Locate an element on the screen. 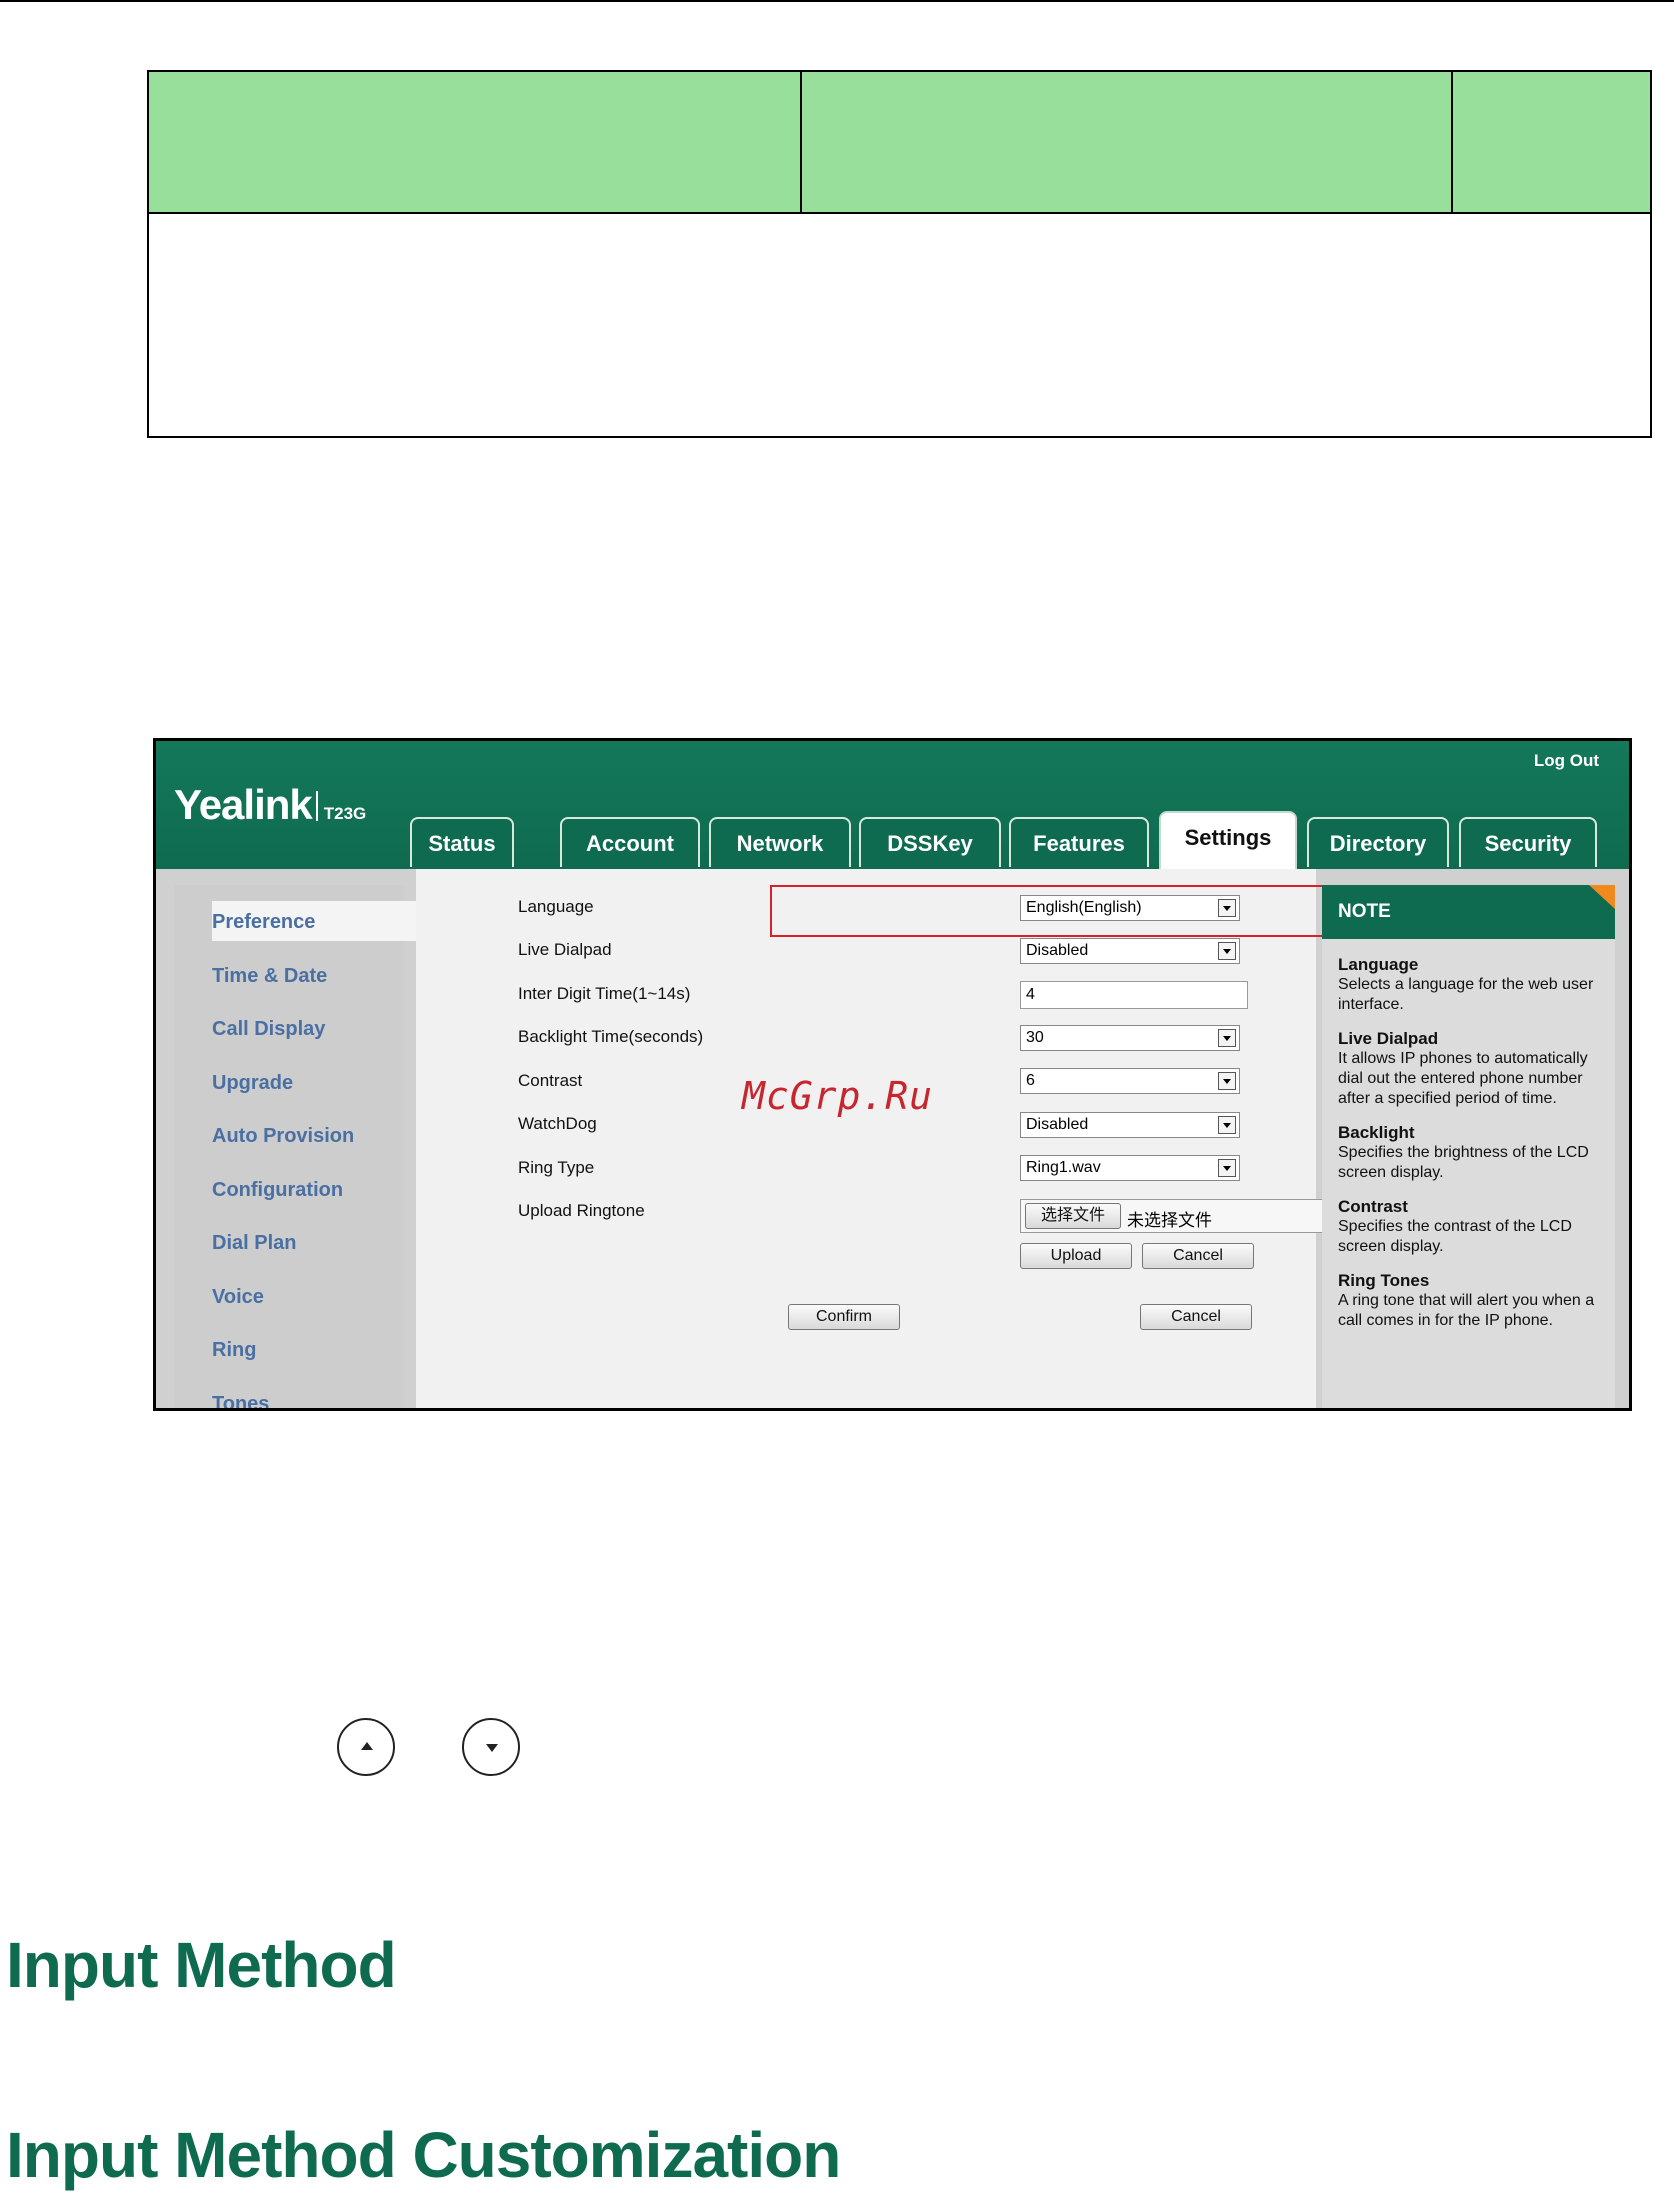 Image resolution: width=1674 pixels, height=2195 pixels. sidebar-item-time-date: Time & Date is located at coordinates (269, 976).